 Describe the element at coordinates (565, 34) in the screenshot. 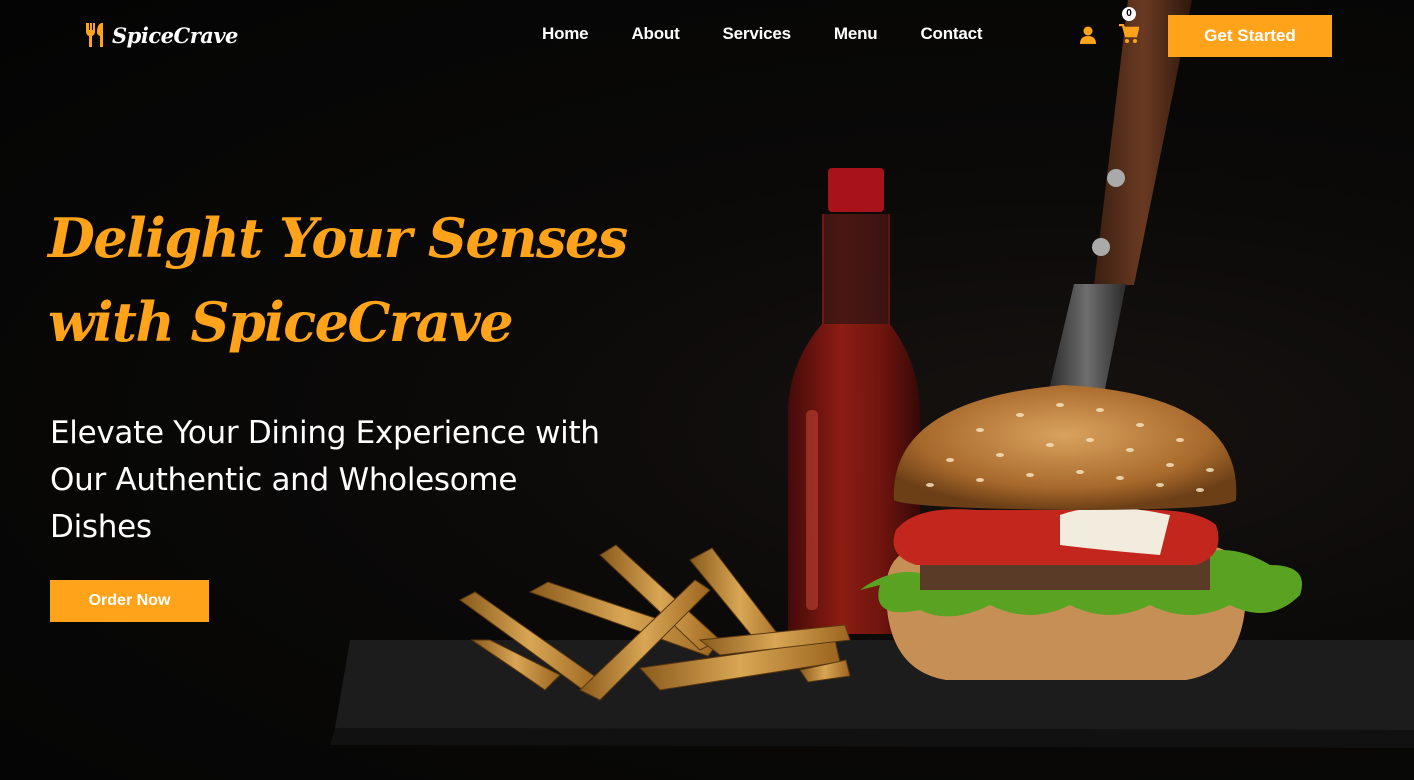

I see `nav-home: Home` at that location.